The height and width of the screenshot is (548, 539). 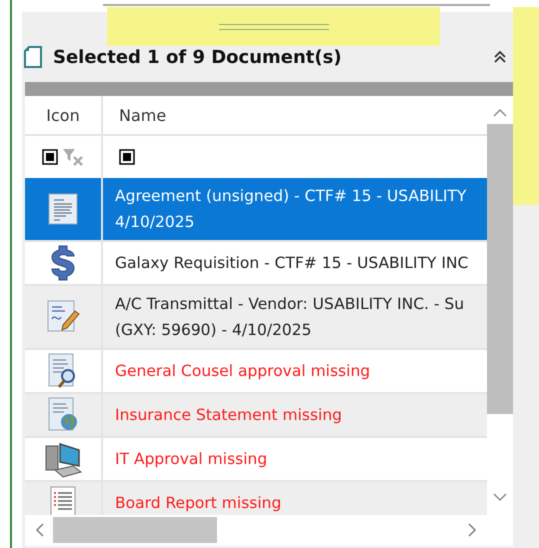 What do you see at coordinates (291, 263) in the screenshot?
I see `document-name: Galaxy Requisition - CTF# 15 - USABILITY INC` at bounding box center [291, 263].